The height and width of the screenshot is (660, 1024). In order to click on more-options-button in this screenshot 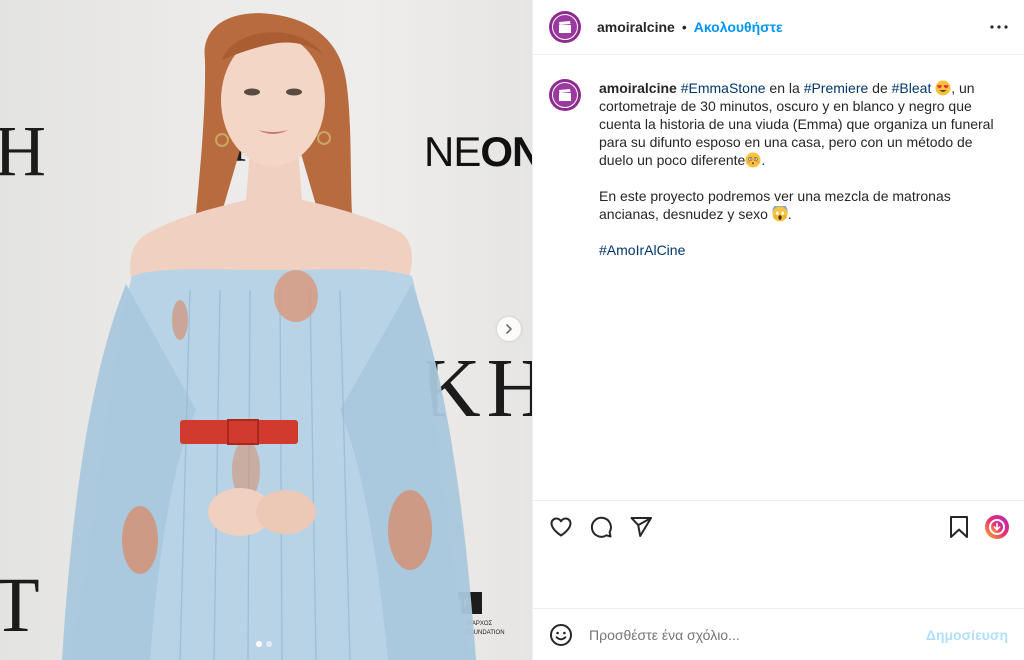, I will do `click(999, 27)`.